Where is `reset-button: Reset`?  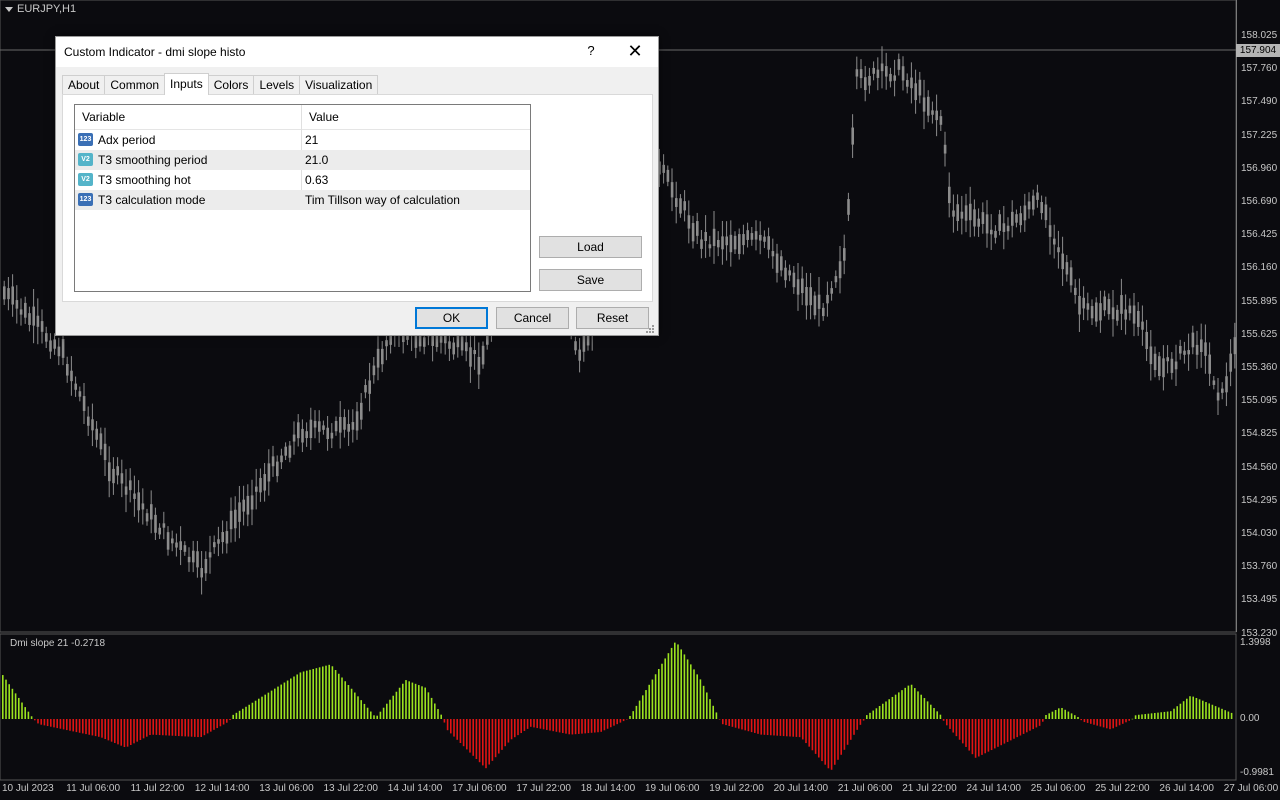 reset-button: Reset is located at coordinates (612, 318).